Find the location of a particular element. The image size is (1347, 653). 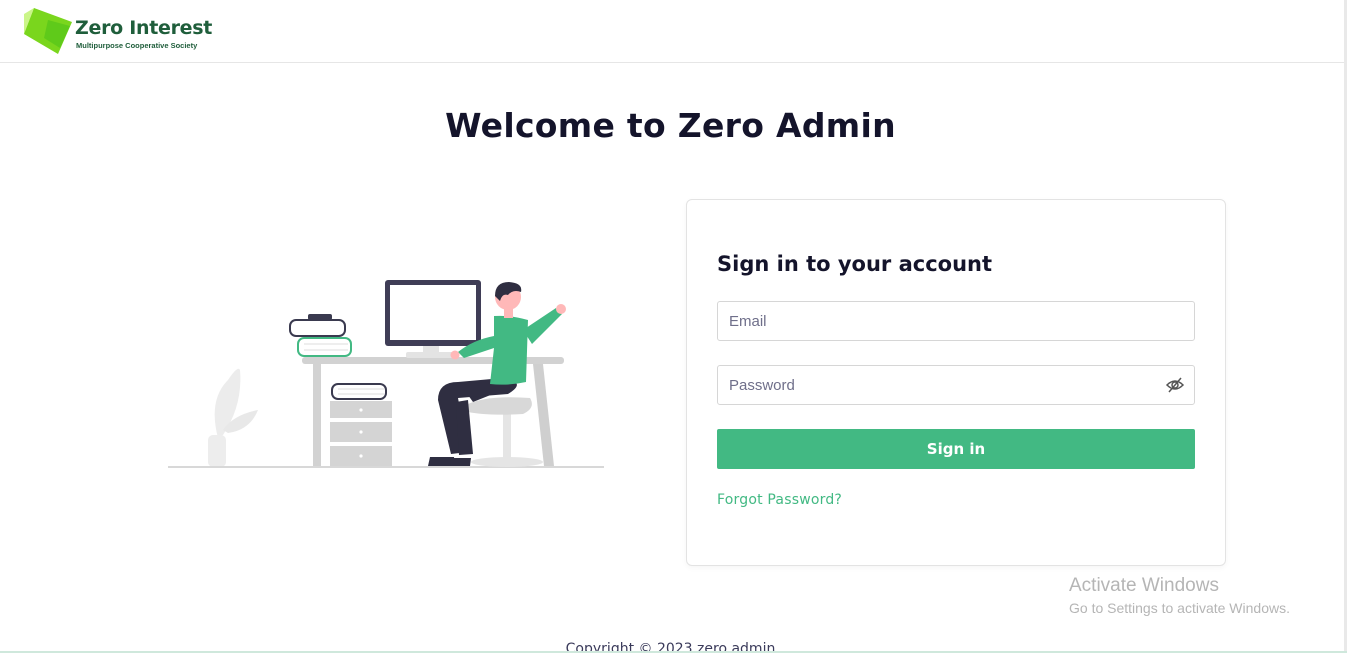

logo-mark-icon is located at coordinates (48, 31).